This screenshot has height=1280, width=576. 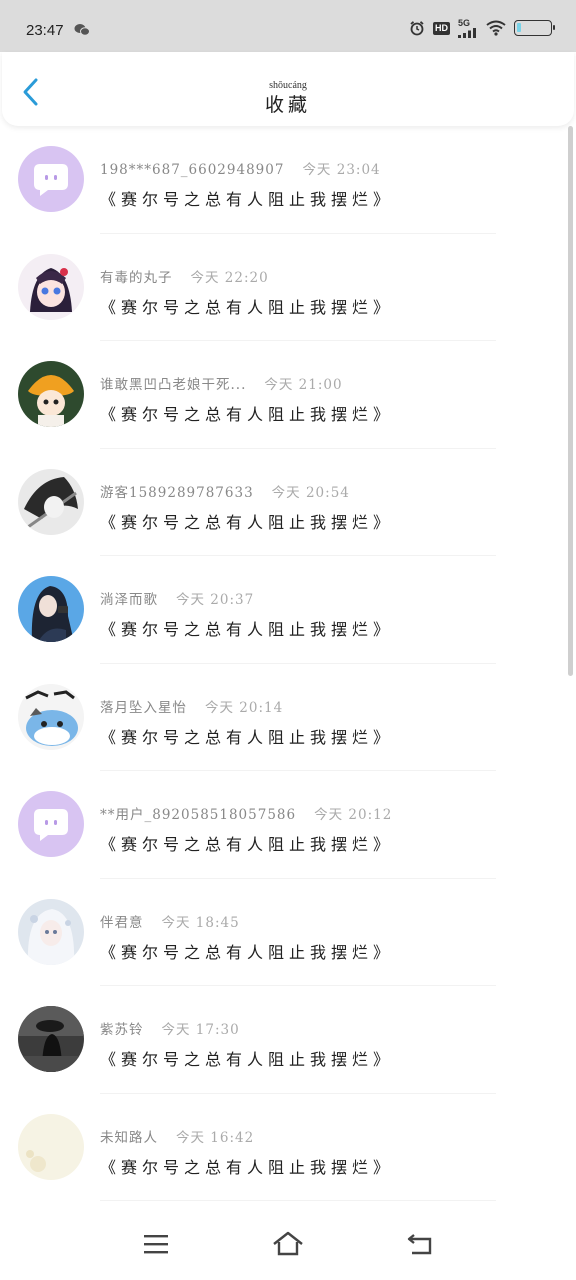 What do you see at coordinates (310, 492) in the screenshot?
I see `timestamp: 今天 20:54` at bounding box center [310, 492].